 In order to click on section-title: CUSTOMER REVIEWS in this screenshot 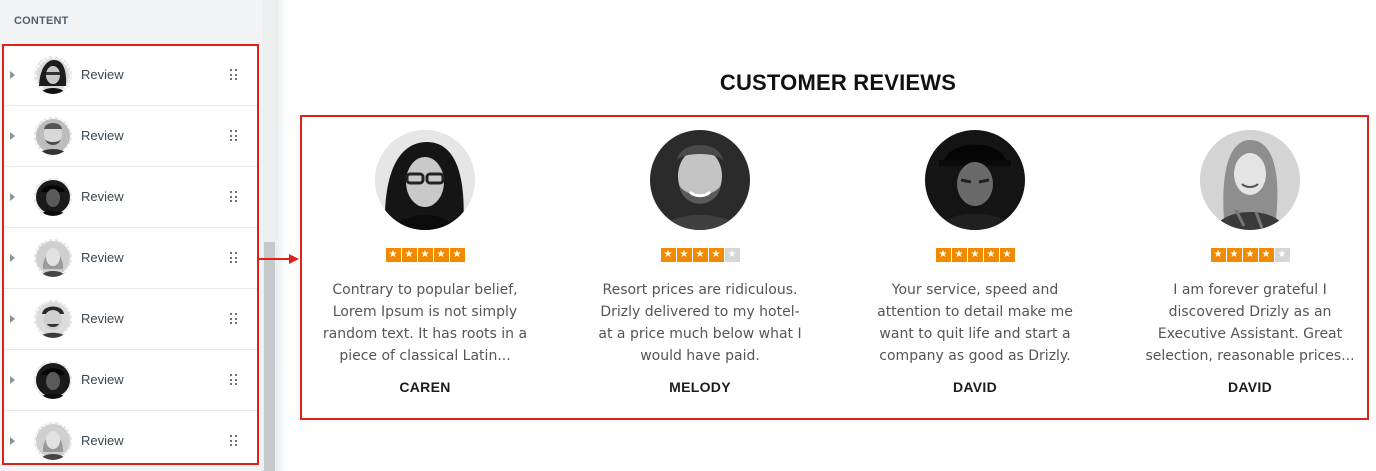, I will do `click(838, 82)`.